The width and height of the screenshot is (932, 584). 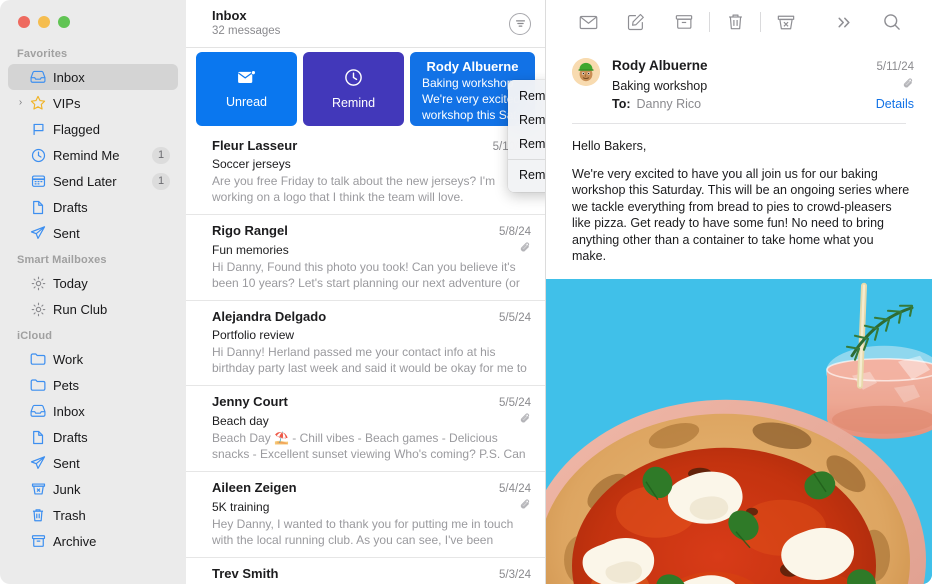 What do you see at coordinates (93, 463) in the screenshot?
I see `sidebar-item-icloud-sent: Sent` at bounding box center [93, 463].